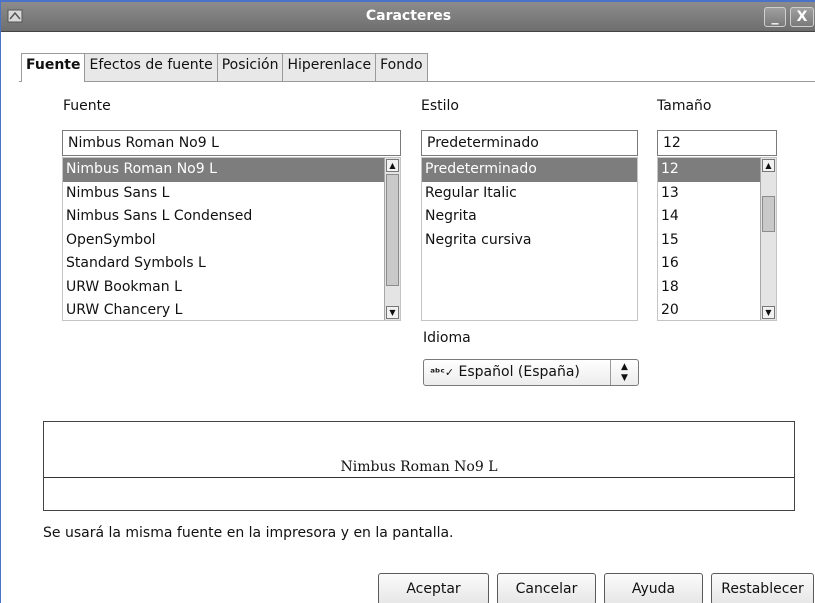 The height and width of the screenshot is (603, 815). Describe the element at coordinates (717, 311) in the screenshot. I see `list-item: 20` at that location.